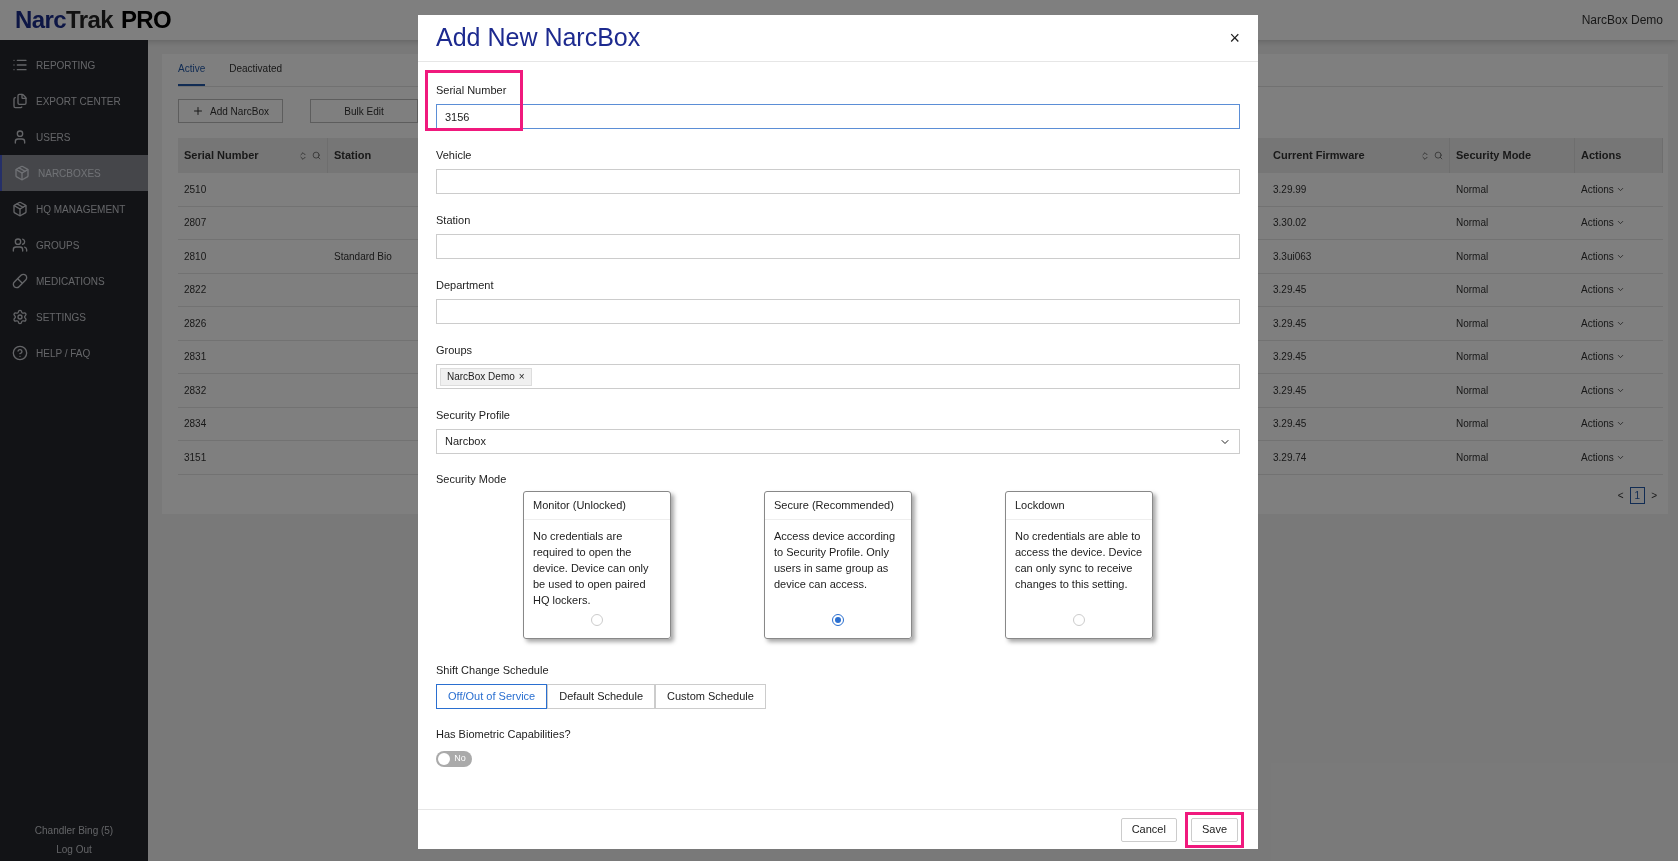 Image resolution: width=1678 pixels, height=861 pixels. Describe the element at coordinates (597, 506) in the screenshot. I see `card-title: Monitor (Unlocked)` at that location.